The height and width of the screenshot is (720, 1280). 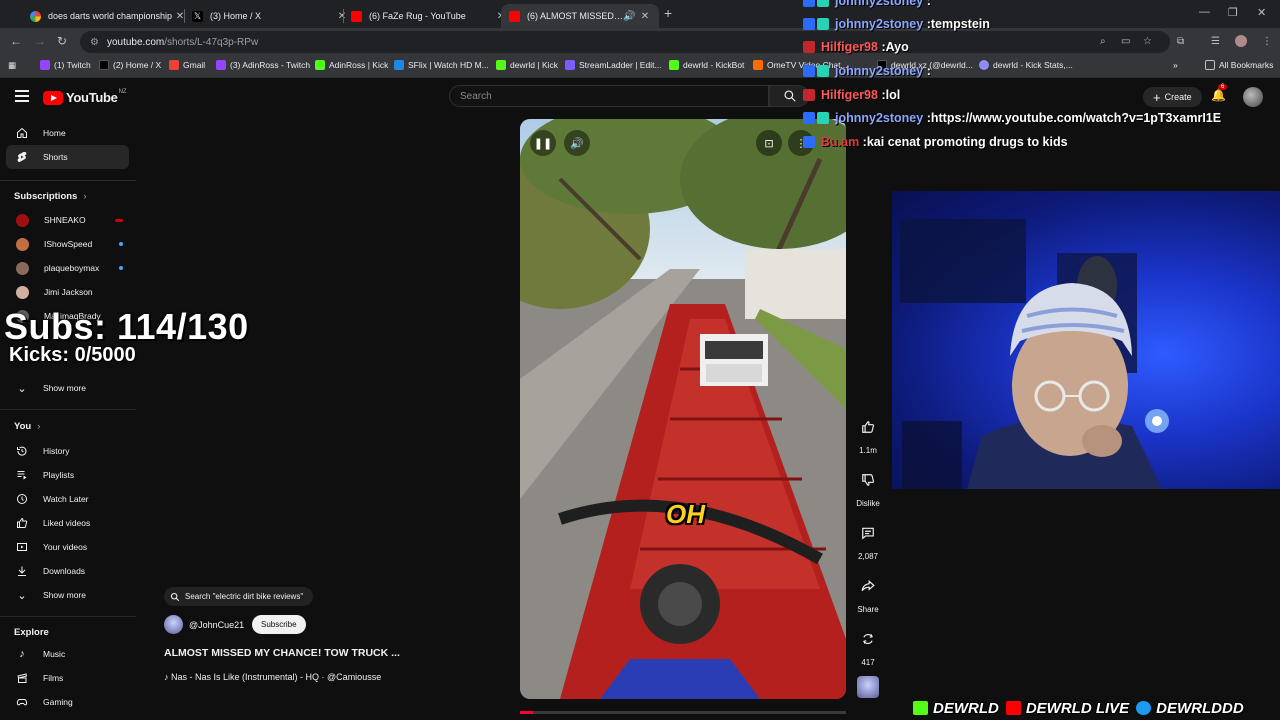 What do you see at coordinates (121, 244) in the screenshot?
I see `new-content-dot` at bounding box center [121, 244].